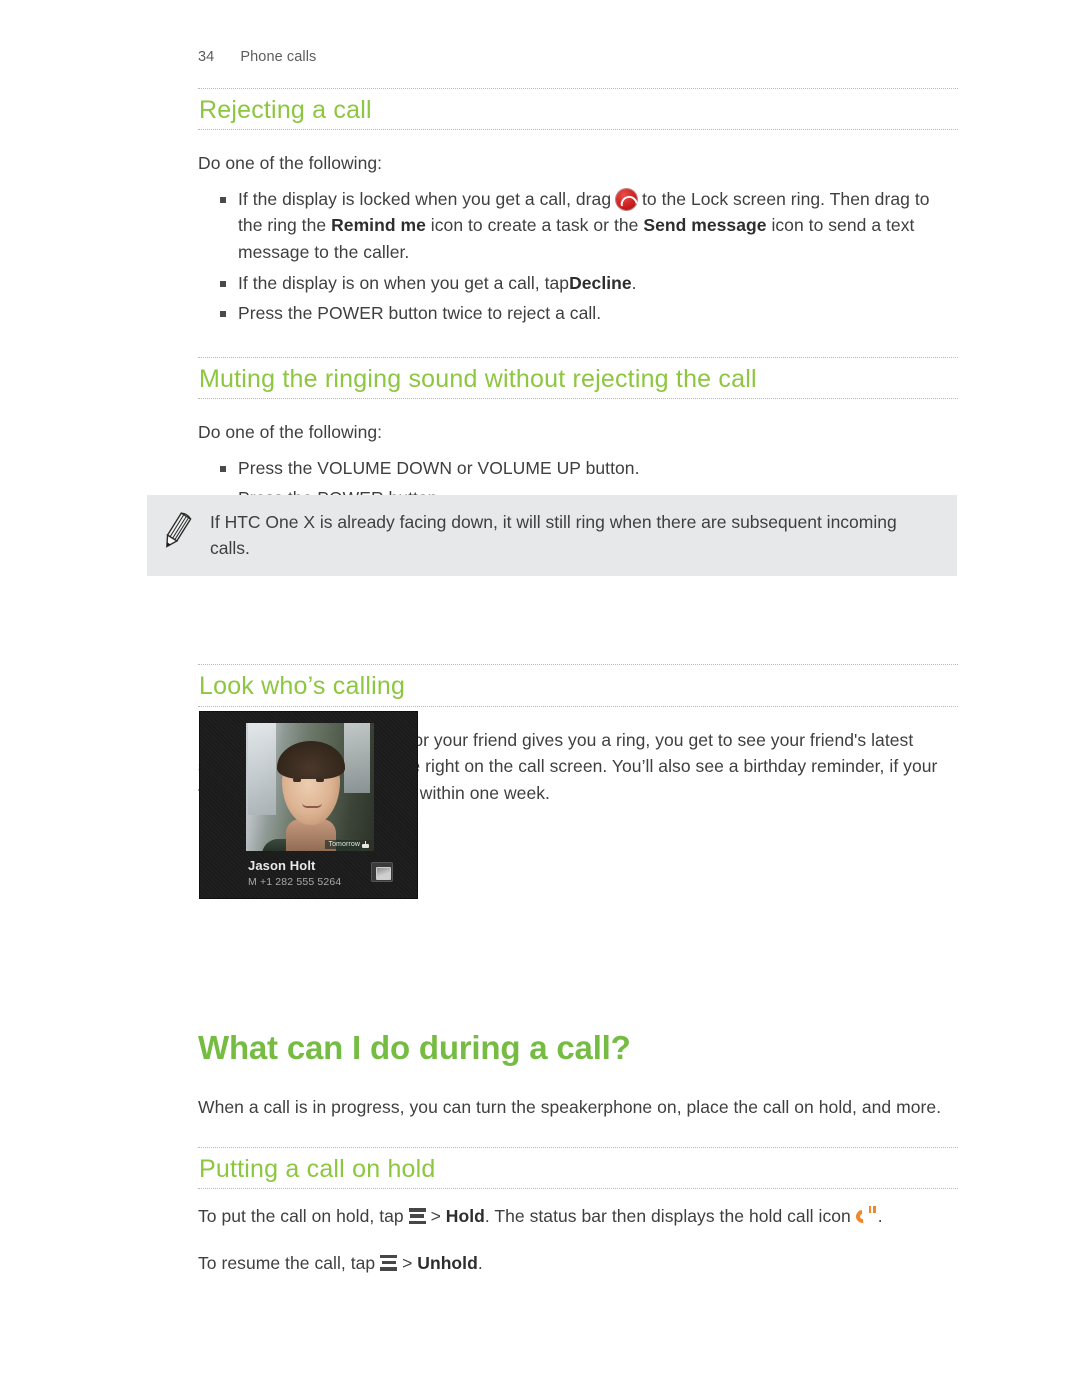 The image size is (1080, 1397). What do you see at coordinates (578, 1167) in the screenshot?
I see `section-putting-a-call-on-hold: Putting a call on hold` at bounding box center [578, 1167].